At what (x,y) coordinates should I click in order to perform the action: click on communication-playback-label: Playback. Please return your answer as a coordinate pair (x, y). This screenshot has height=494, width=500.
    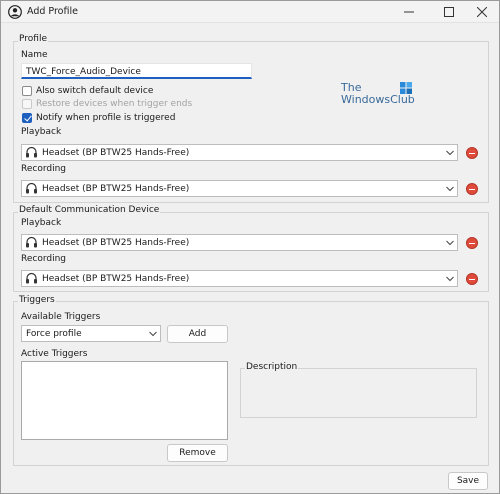
    Looking at the image, I should click on (41, 223).